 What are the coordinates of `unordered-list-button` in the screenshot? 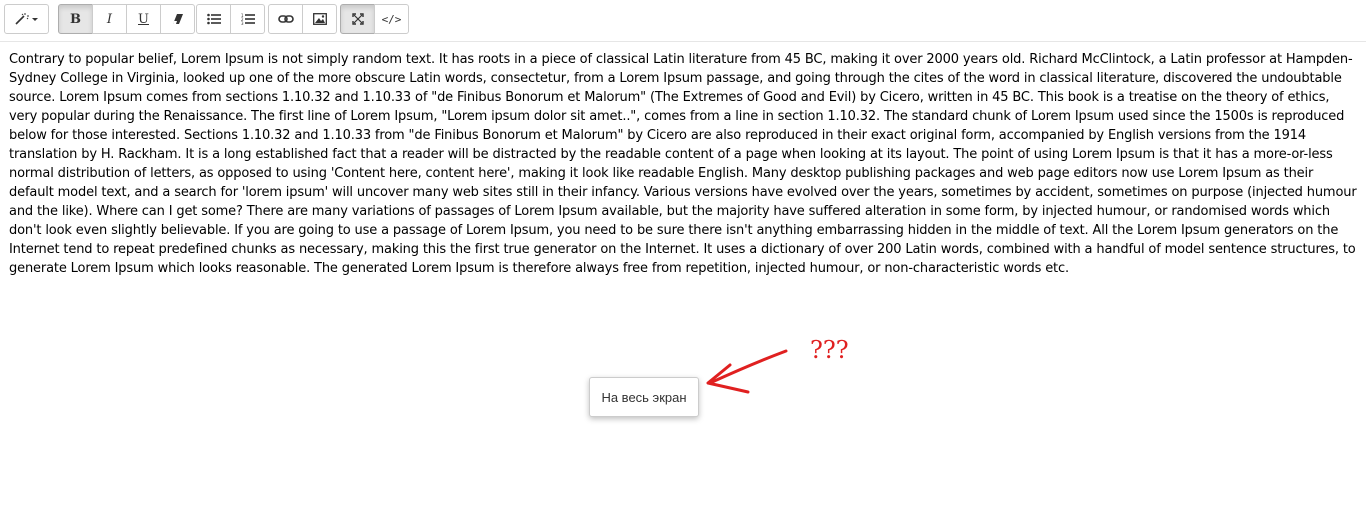 It's located at (213, 19).